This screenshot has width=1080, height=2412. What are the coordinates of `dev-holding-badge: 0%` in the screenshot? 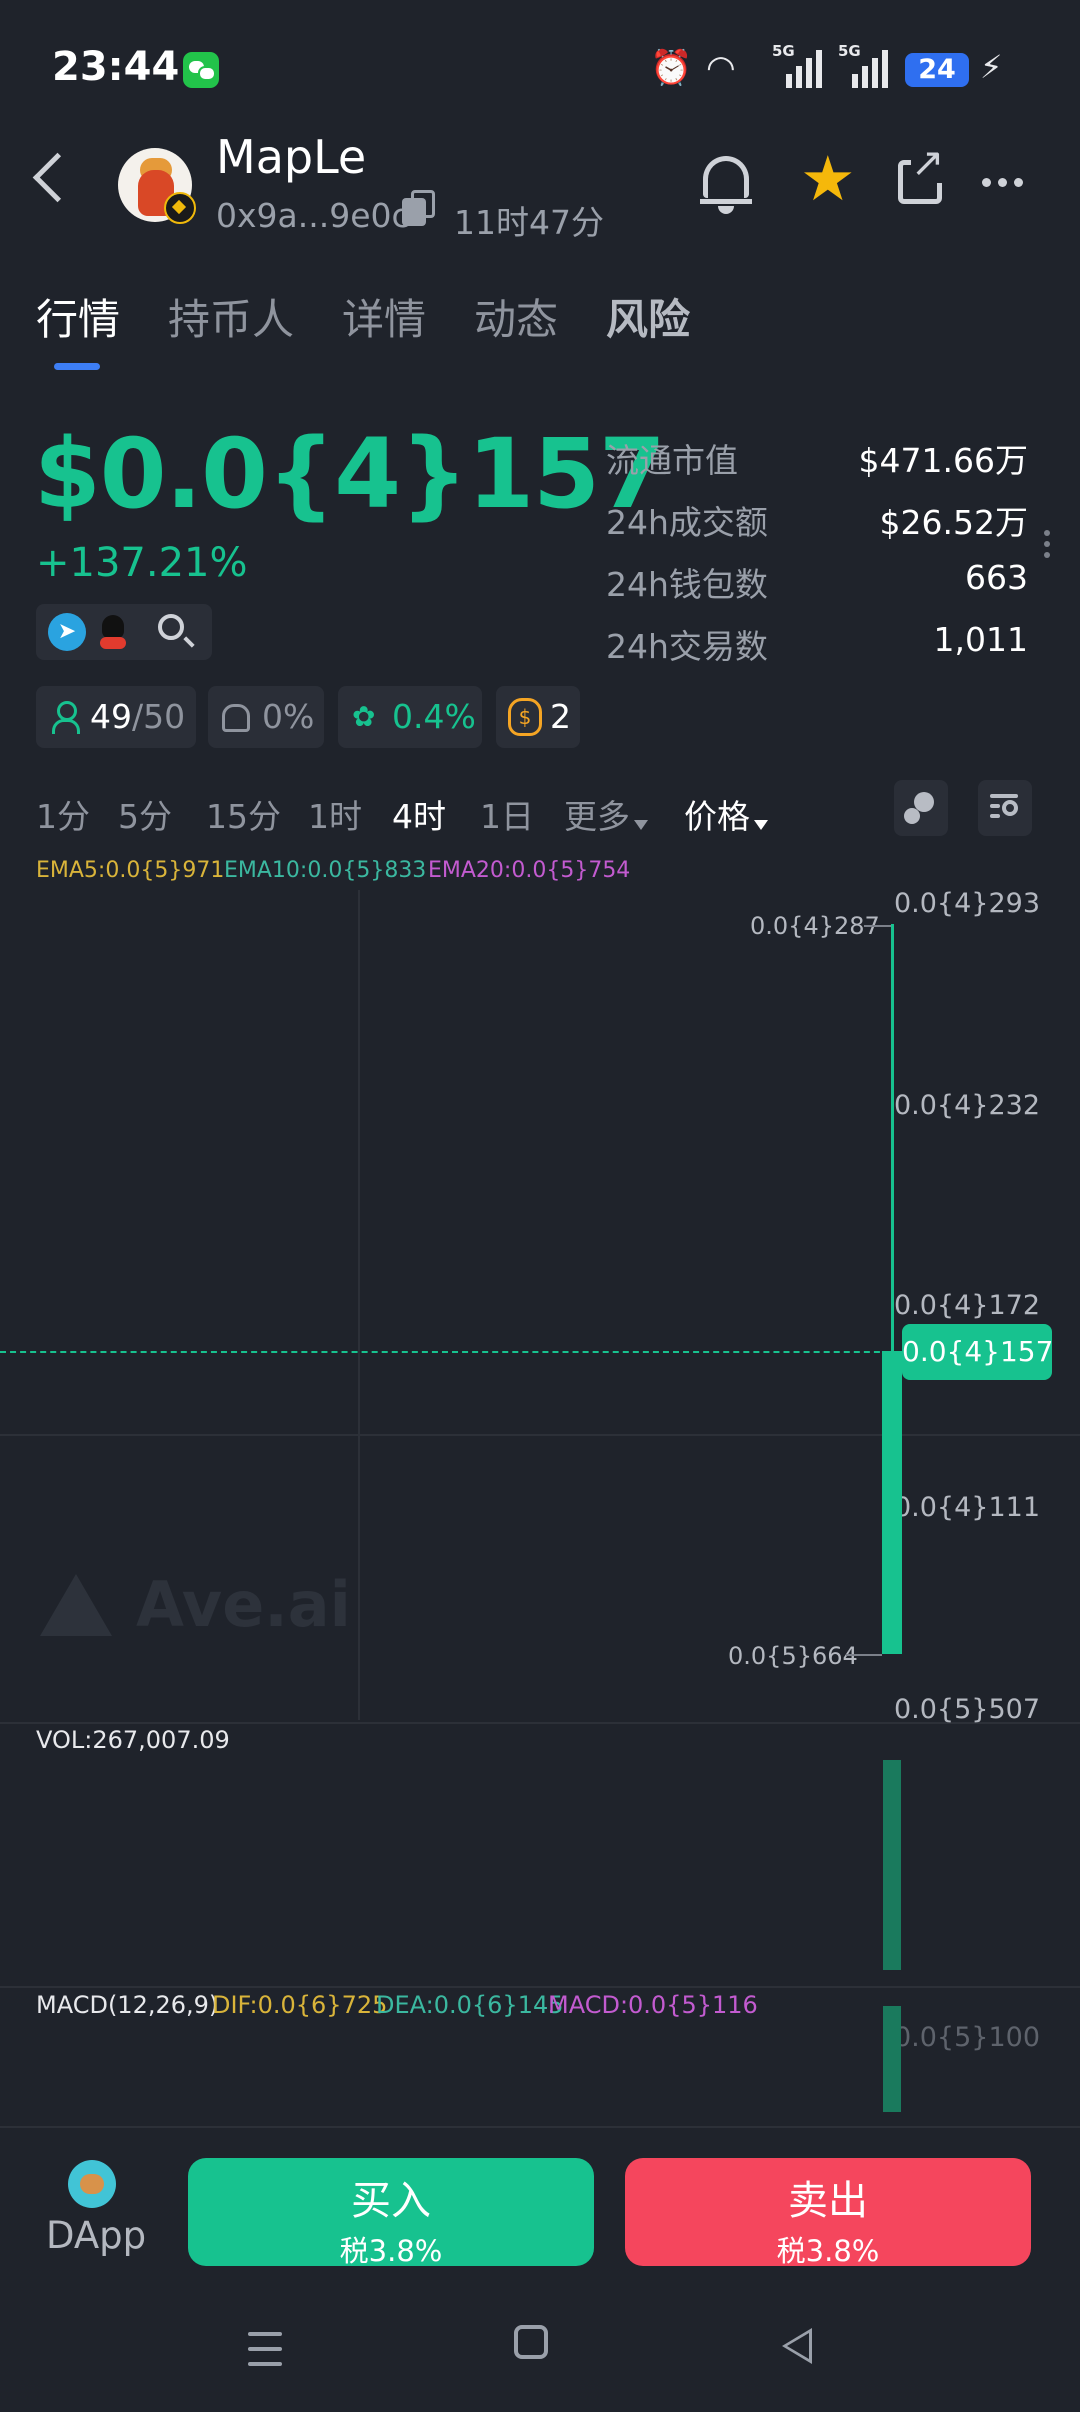 It's located at (266, 717).